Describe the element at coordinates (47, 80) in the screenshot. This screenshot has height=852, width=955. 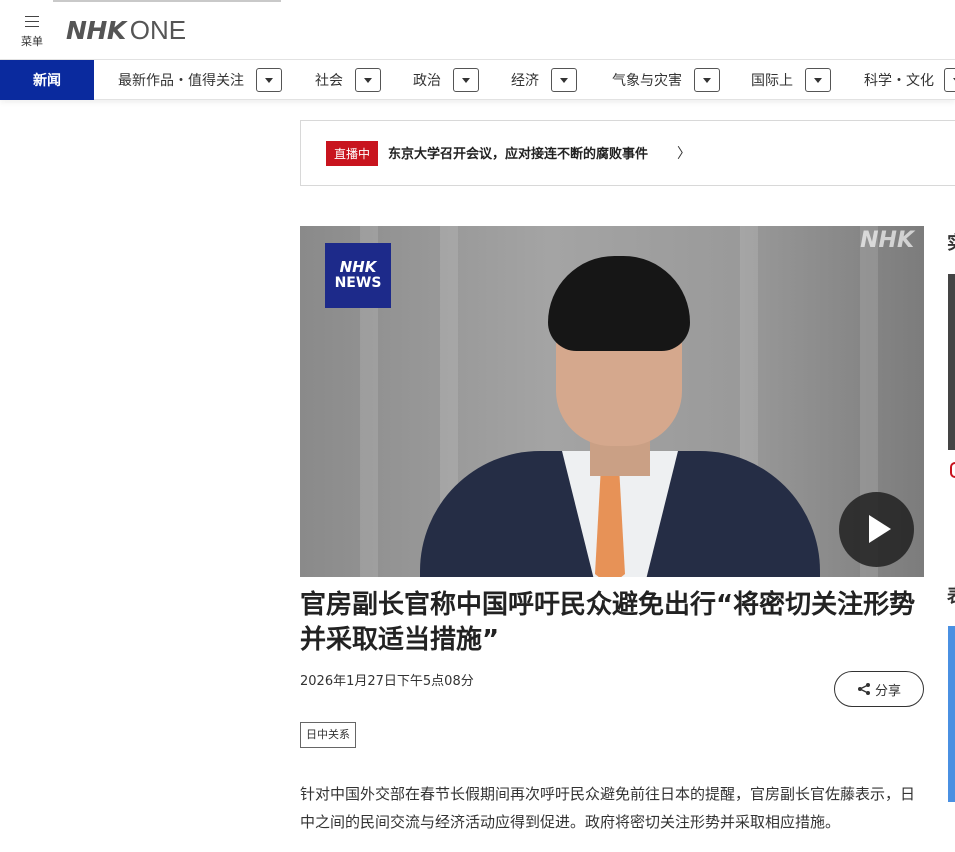
I see `nav-item-news: 新闻` at that location.